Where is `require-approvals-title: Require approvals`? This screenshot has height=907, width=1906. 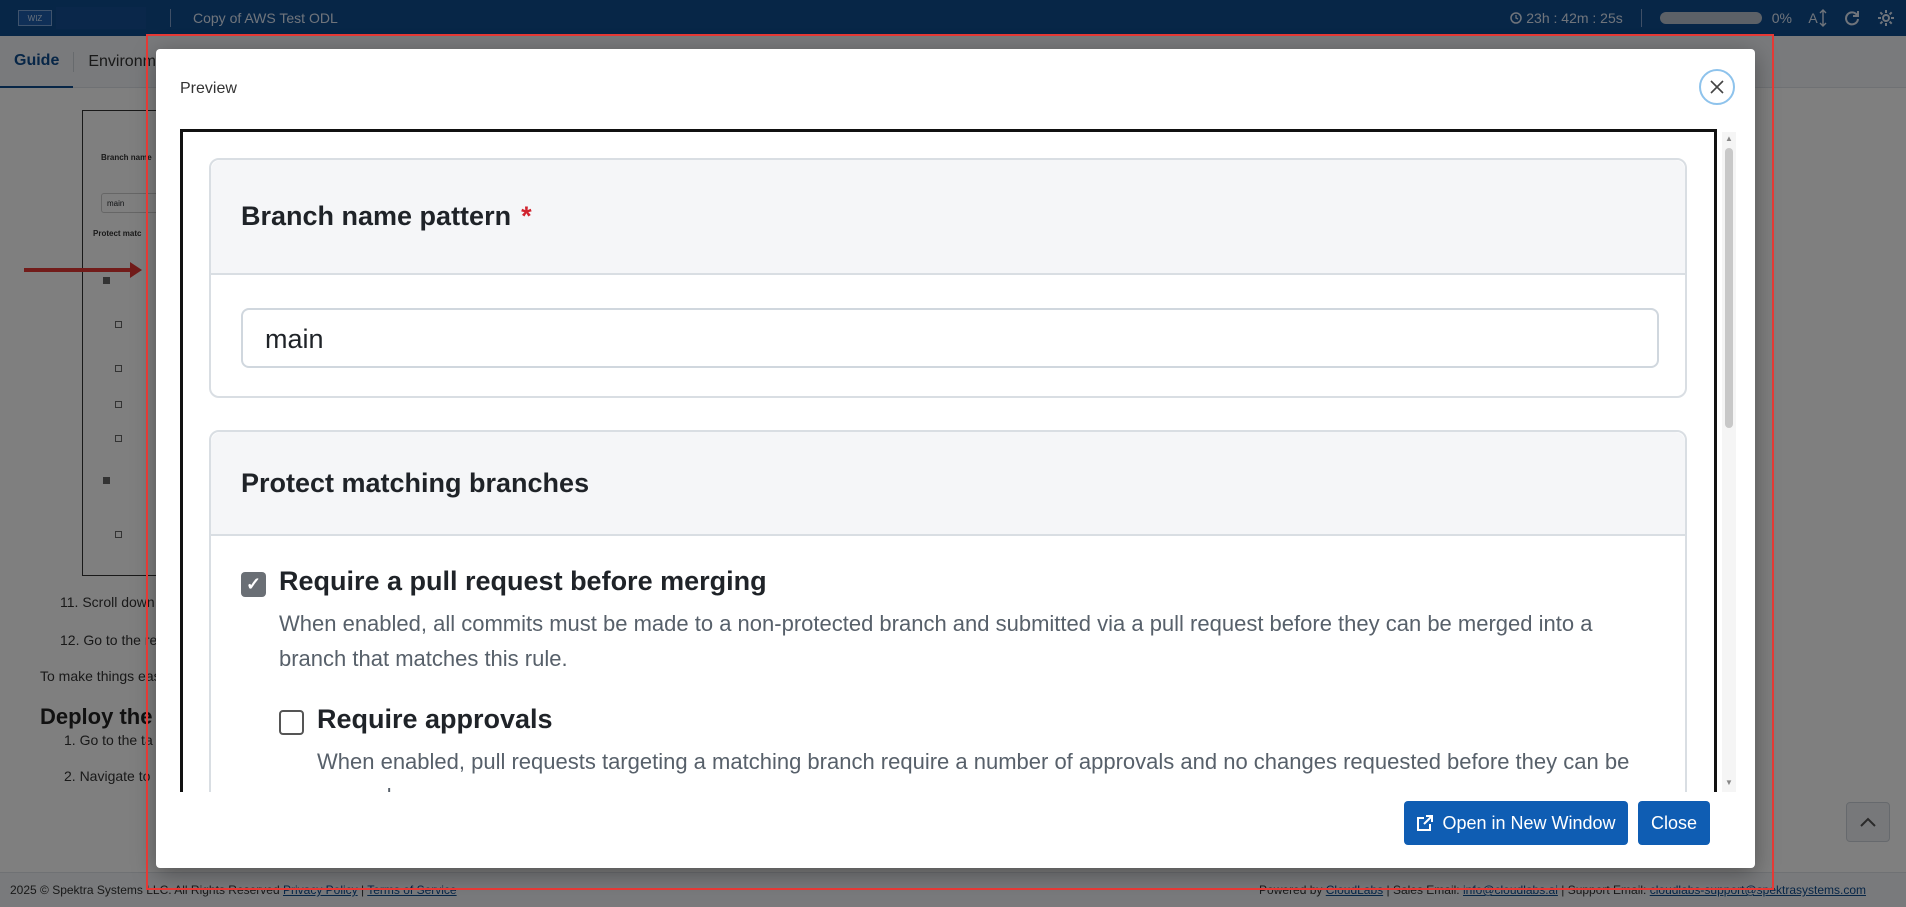 require-approvals-title: Require approvals is located at coordinates (435, 719).